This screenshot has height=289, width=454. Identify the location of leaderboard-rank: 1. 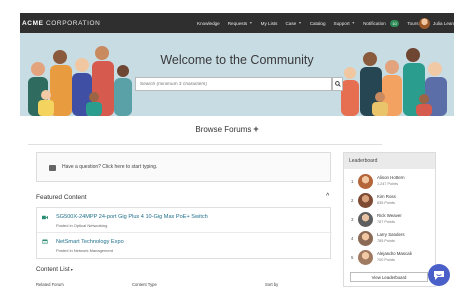
(352, 181).